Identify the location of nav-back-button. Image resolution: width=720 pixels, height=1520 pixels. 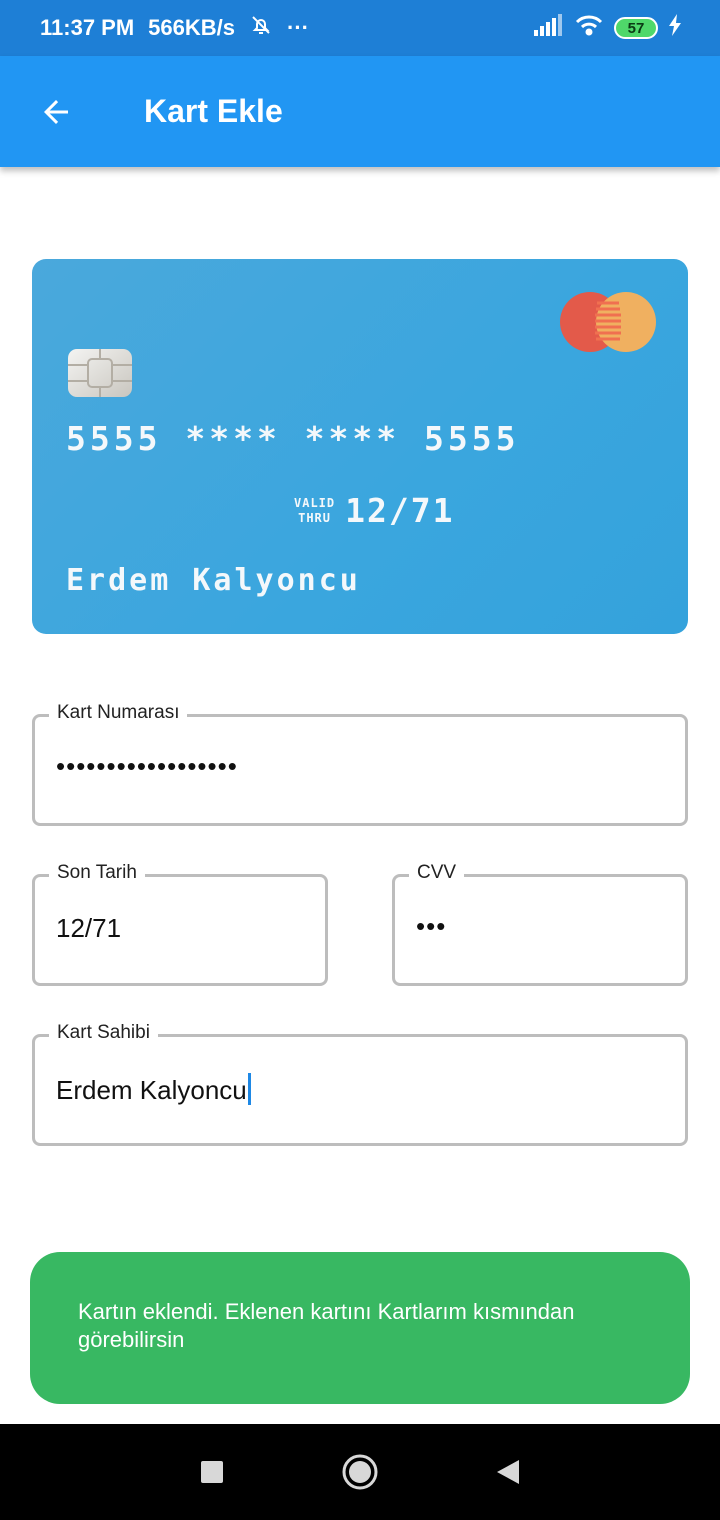
(508, 1472).